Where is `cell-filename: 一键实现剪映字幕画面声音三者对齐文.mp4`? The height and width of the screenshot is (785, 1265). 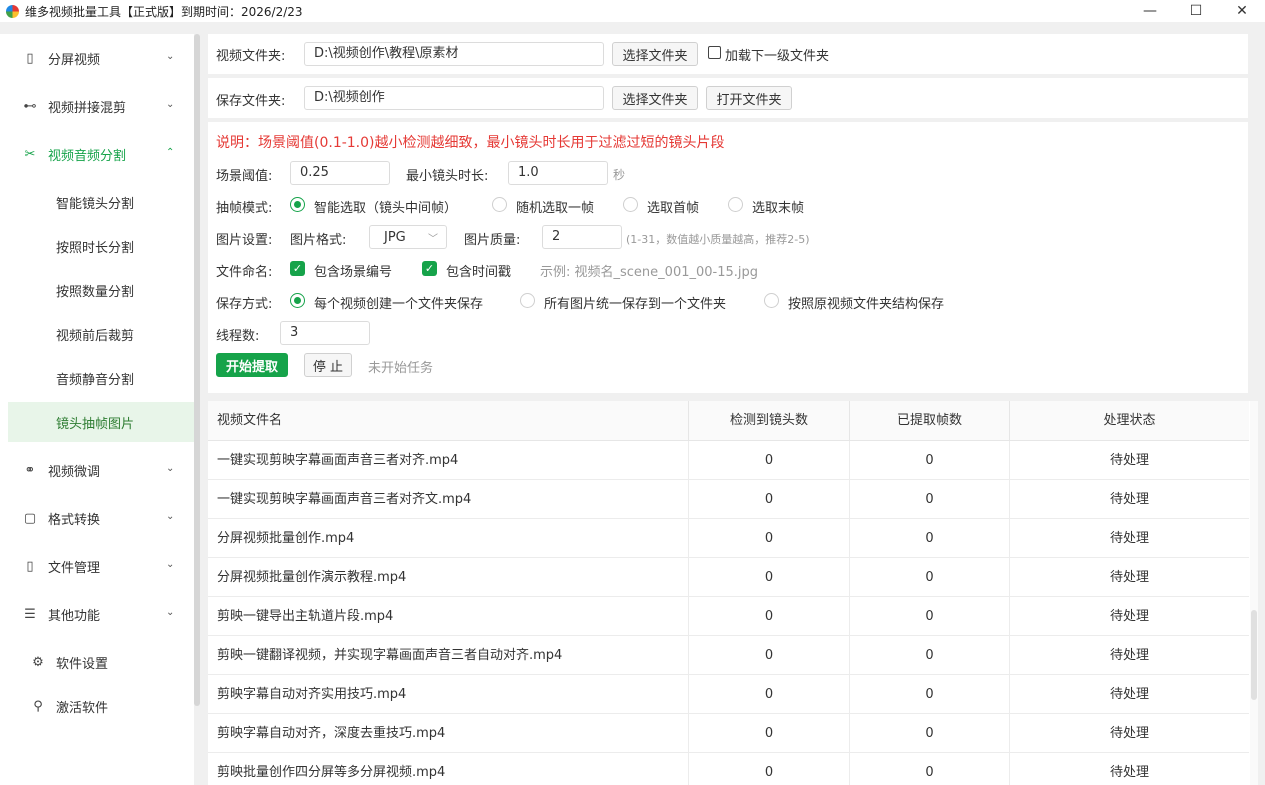
cell-filename: 一键实现剪映字幕画面声音三者对齐文.mp4 is located at coordinates (448, 499).